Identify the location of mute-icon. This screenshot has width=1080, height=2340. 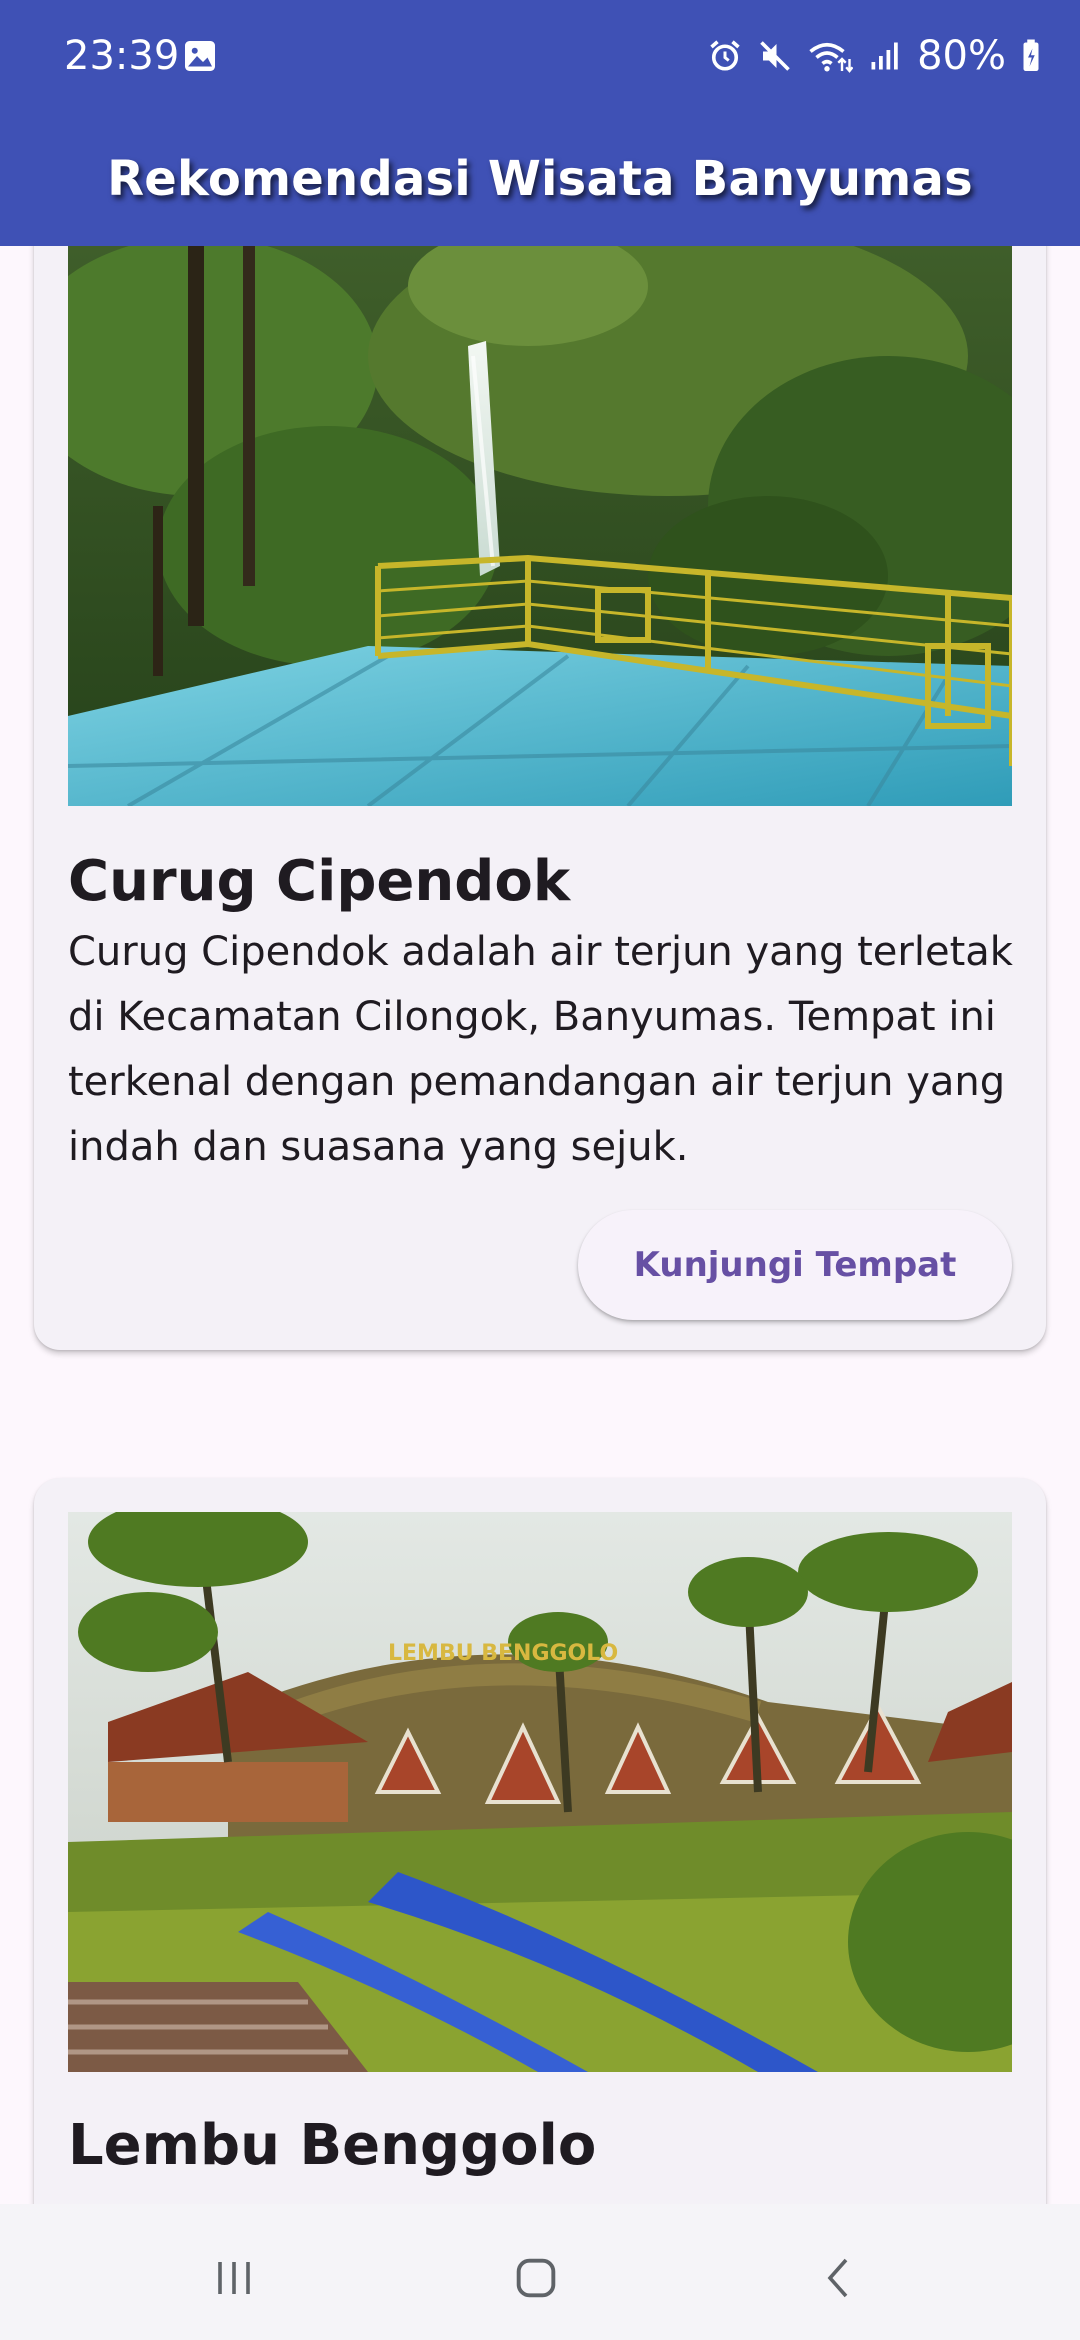
(775, 56).